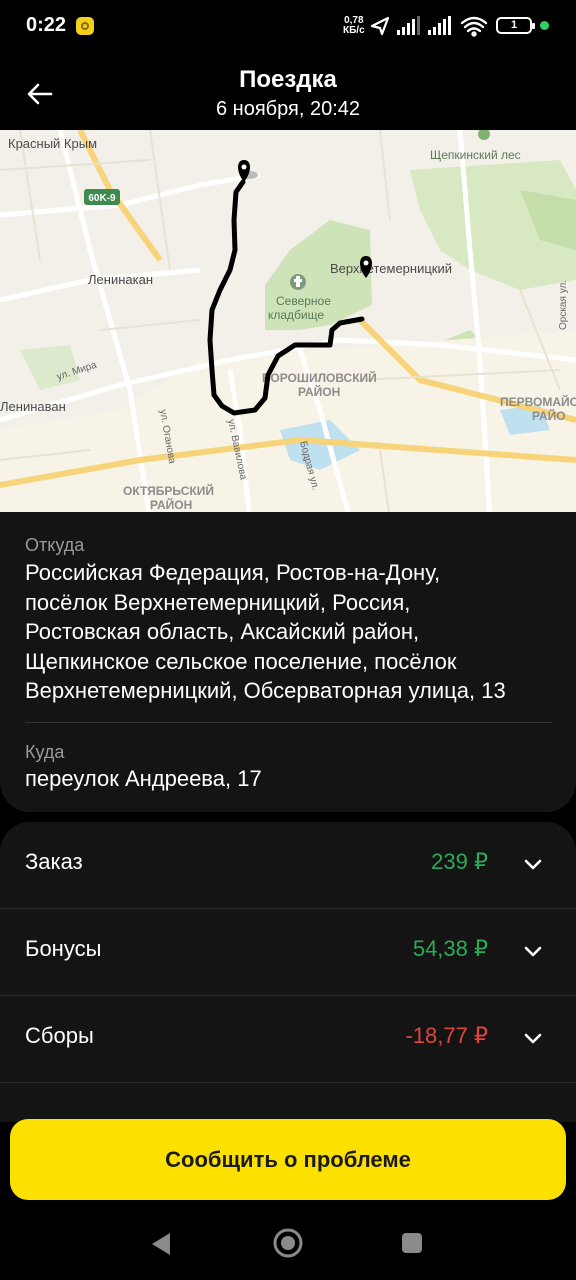 This screenshot has height=1280, width=576. What do you see at coordinates (450, 948) in the screenshot?
I see `payment-row-value: 54,38 ₽` at bounding box center [450, 948].